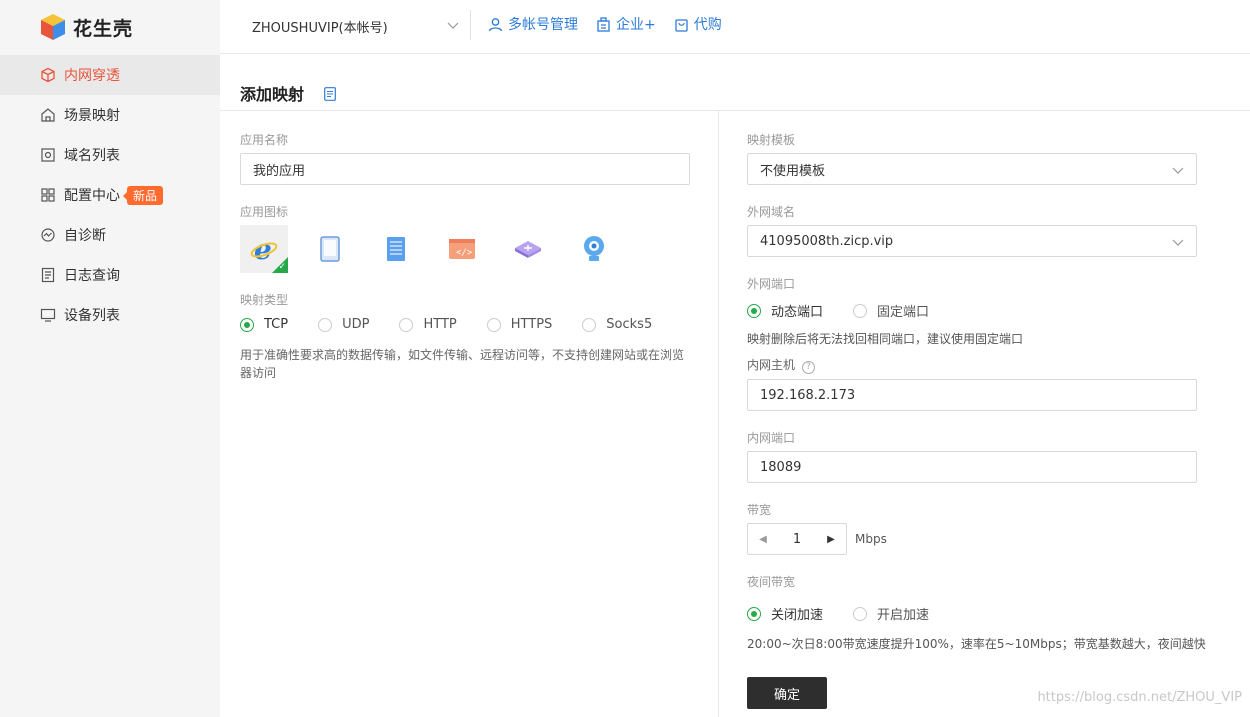  What do you see at coordinates (264, 140) in the screenshot?
I see `app-name-label: 应用名称` at bounding box center [264, 140].